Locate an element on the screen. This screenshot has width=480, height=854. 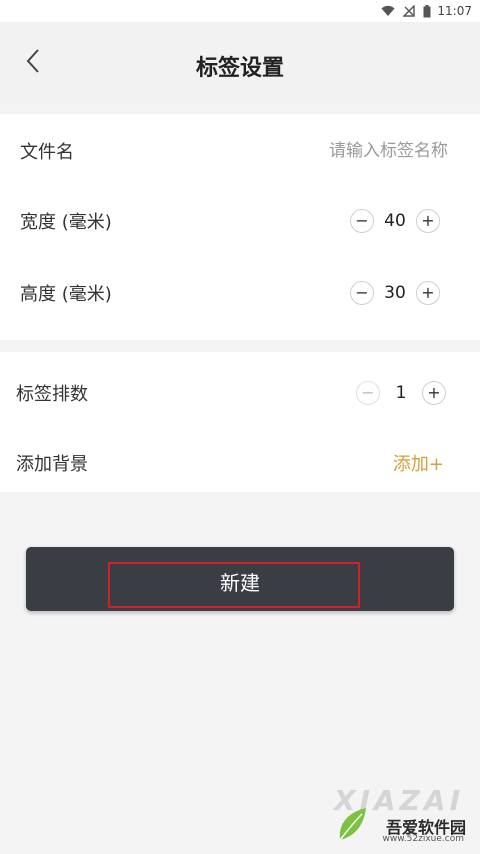
rows-value: 1 is located at coordinates (401, 393).